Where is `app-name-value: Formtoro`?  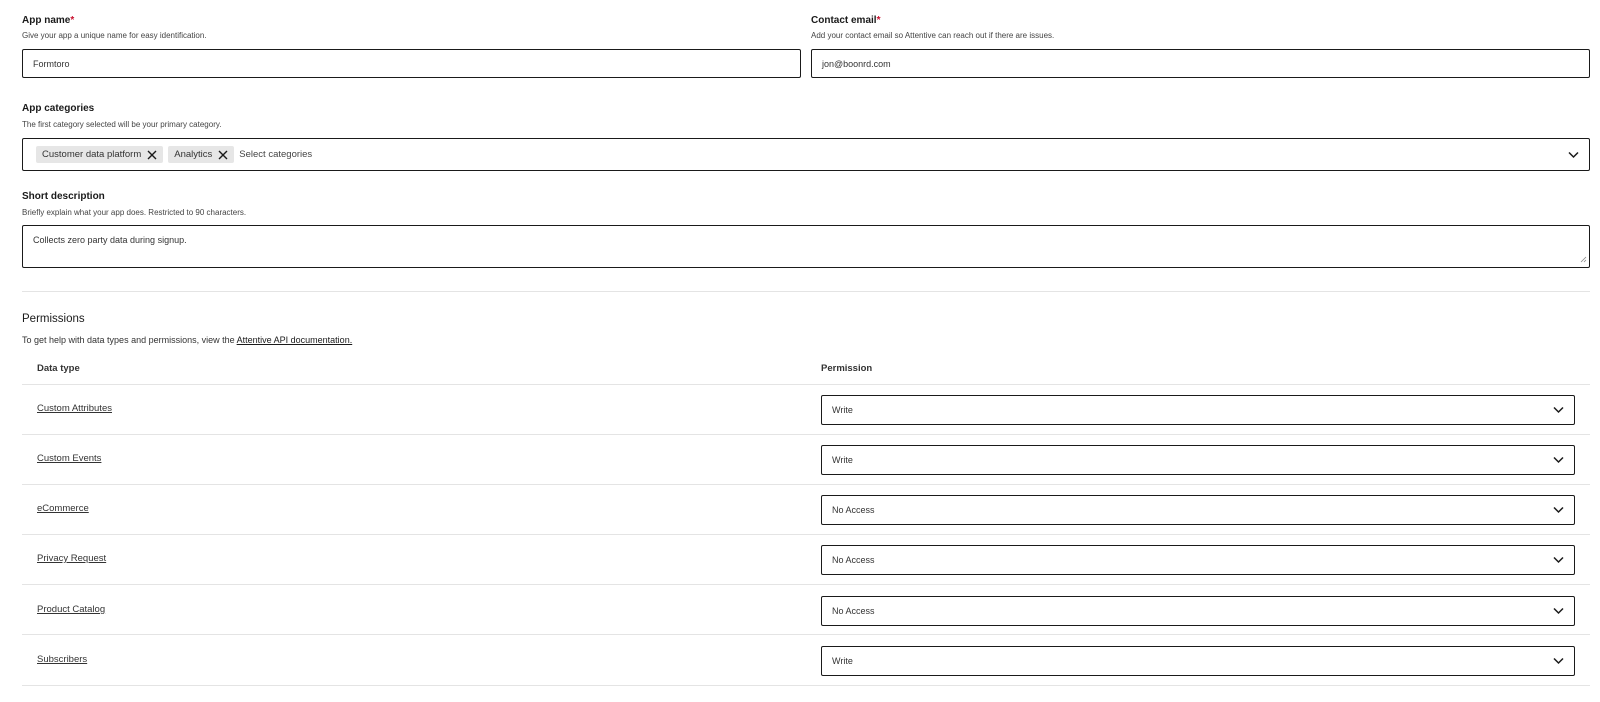 app-name-value: Formtoro is located at coordinates (51, 63).